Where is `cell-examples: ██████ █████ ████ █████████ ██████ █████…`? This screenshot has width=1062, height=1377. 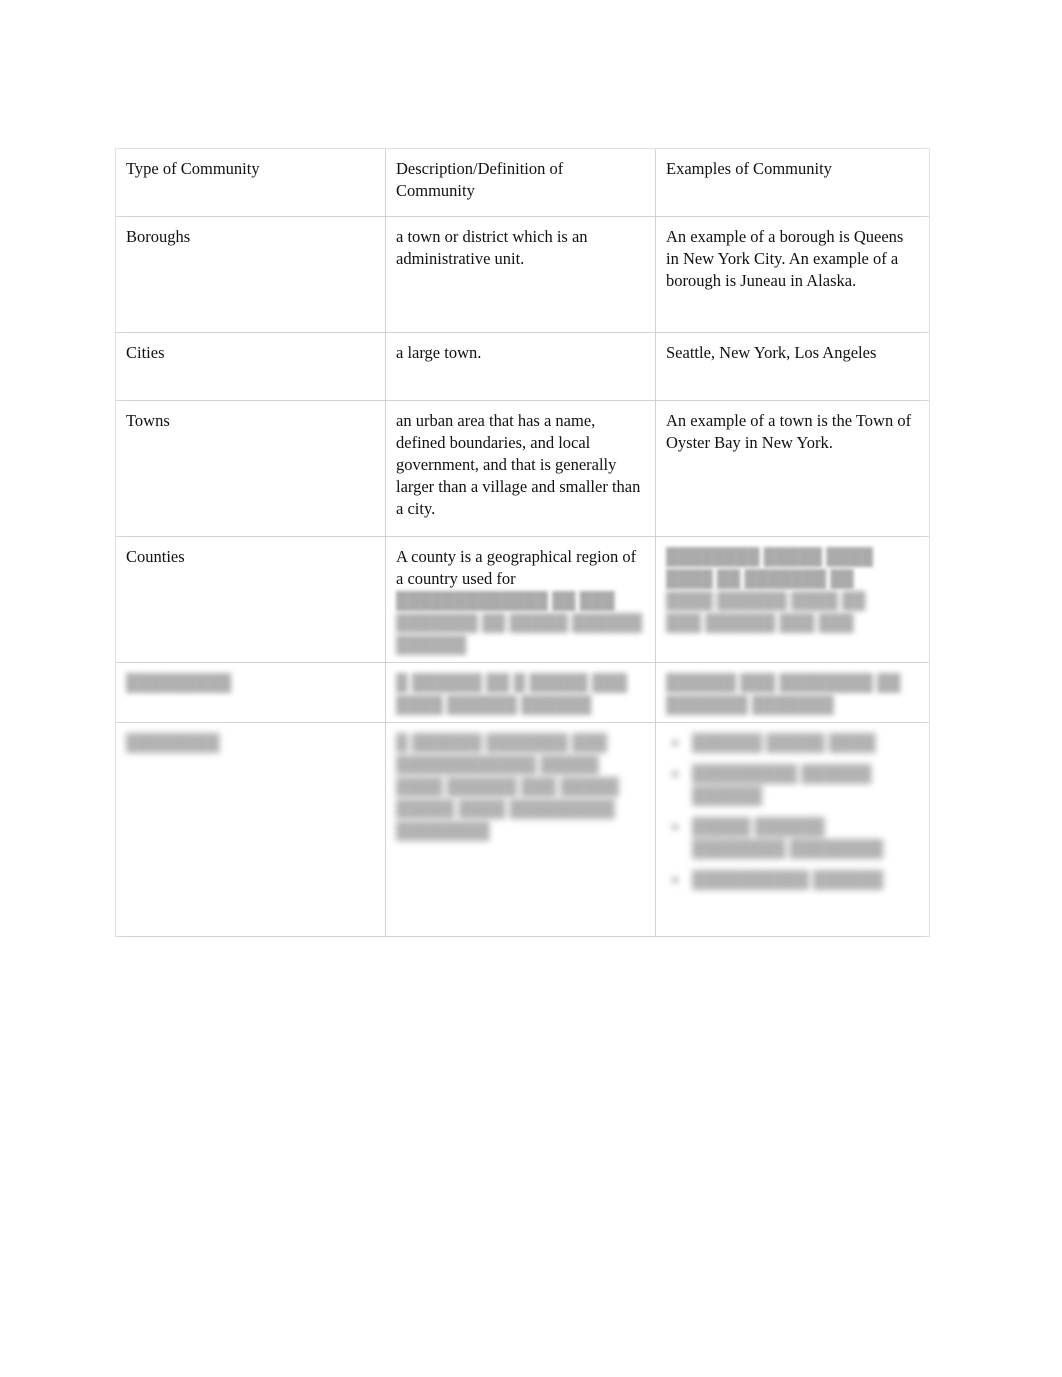 cell-examples: ██████ █████ ████ █████████ ██████ █████… is located at coordinates (792, 829).